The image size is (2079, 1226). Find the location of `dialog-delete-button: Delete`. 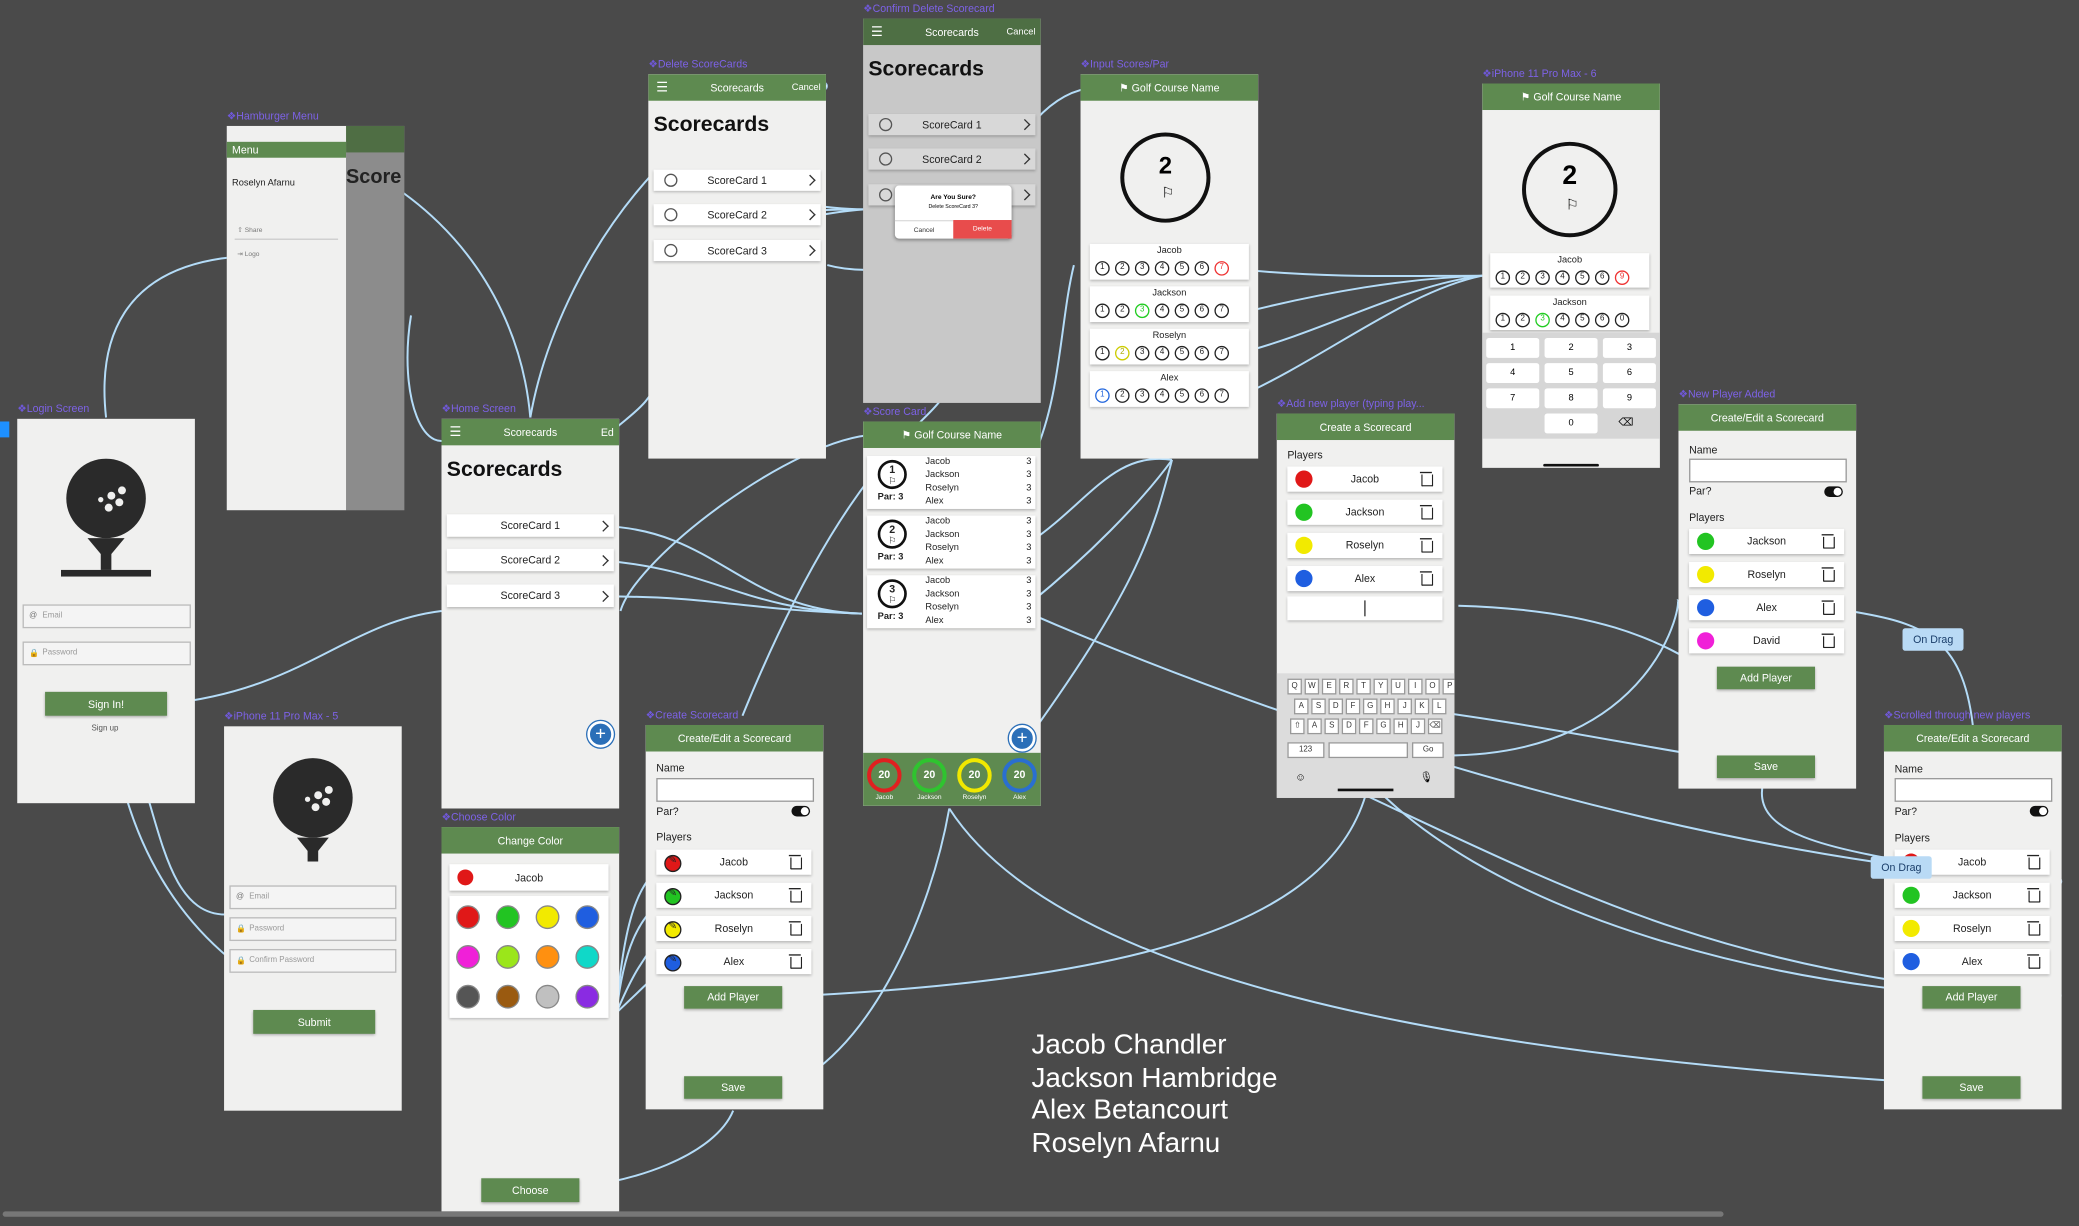

dialog-delete-button: Delete is located at coordinates (982, 229).